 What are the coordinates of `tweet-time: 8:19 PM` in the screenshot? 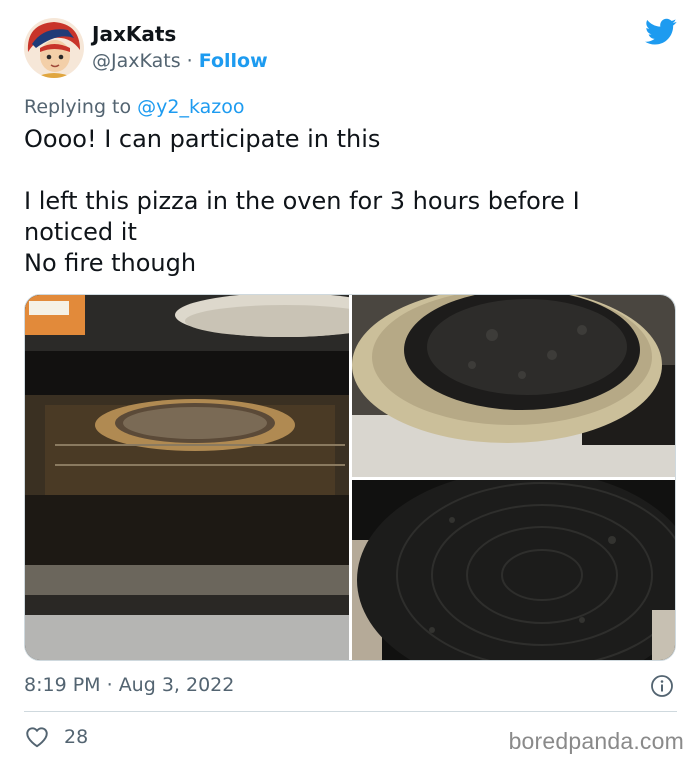 It's located at (62, 685).